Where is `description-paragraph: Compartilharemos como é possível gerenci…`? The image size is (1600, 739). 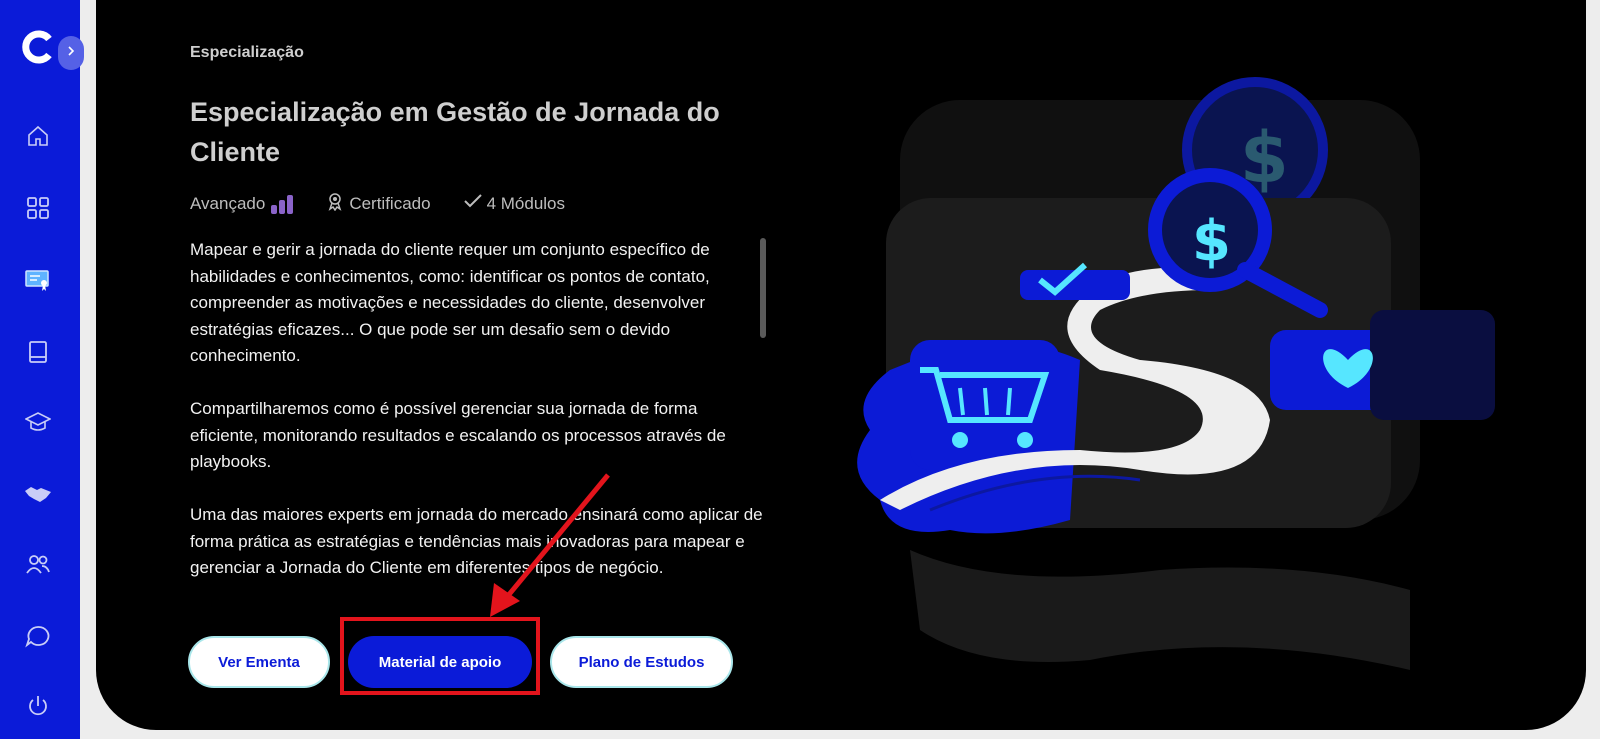
description-paragraph: Compartilharemos como é possível gerenci… is located at coordinates (458, 435).